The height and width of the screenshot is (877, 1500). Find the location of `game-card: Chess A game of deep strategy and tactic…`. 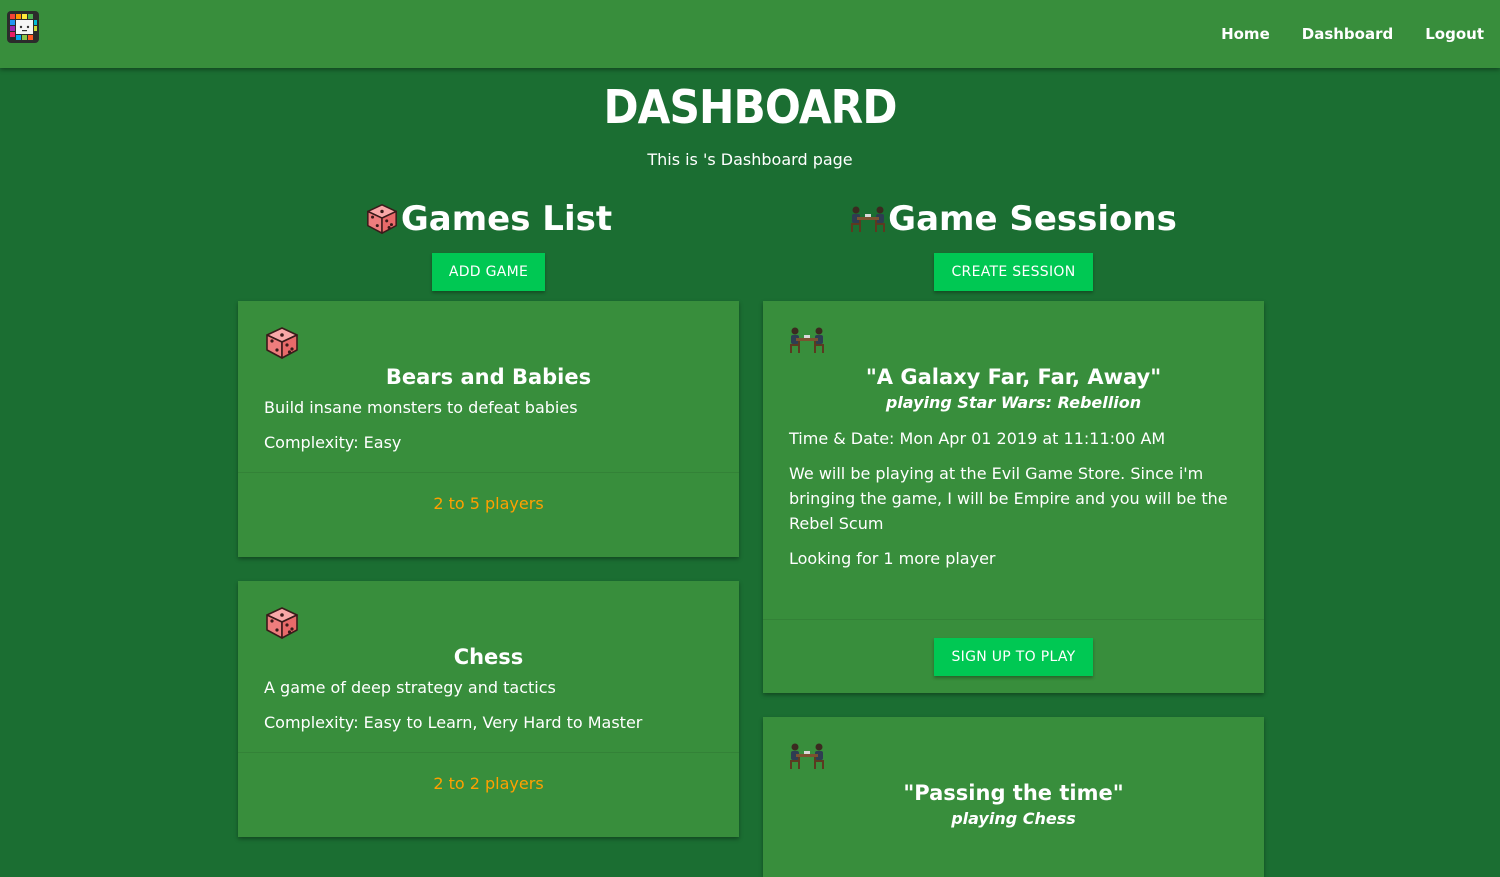

game-card: Chess A game of deep strategy and tactic… is located at coordinates (488, 709).